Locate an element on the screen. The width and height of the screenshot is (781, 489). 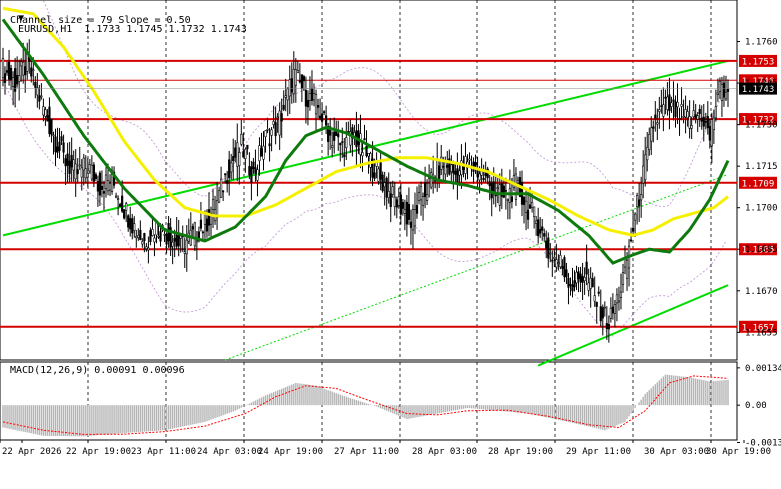
level-label: 1.1753 is located at coordinates (758, 62).